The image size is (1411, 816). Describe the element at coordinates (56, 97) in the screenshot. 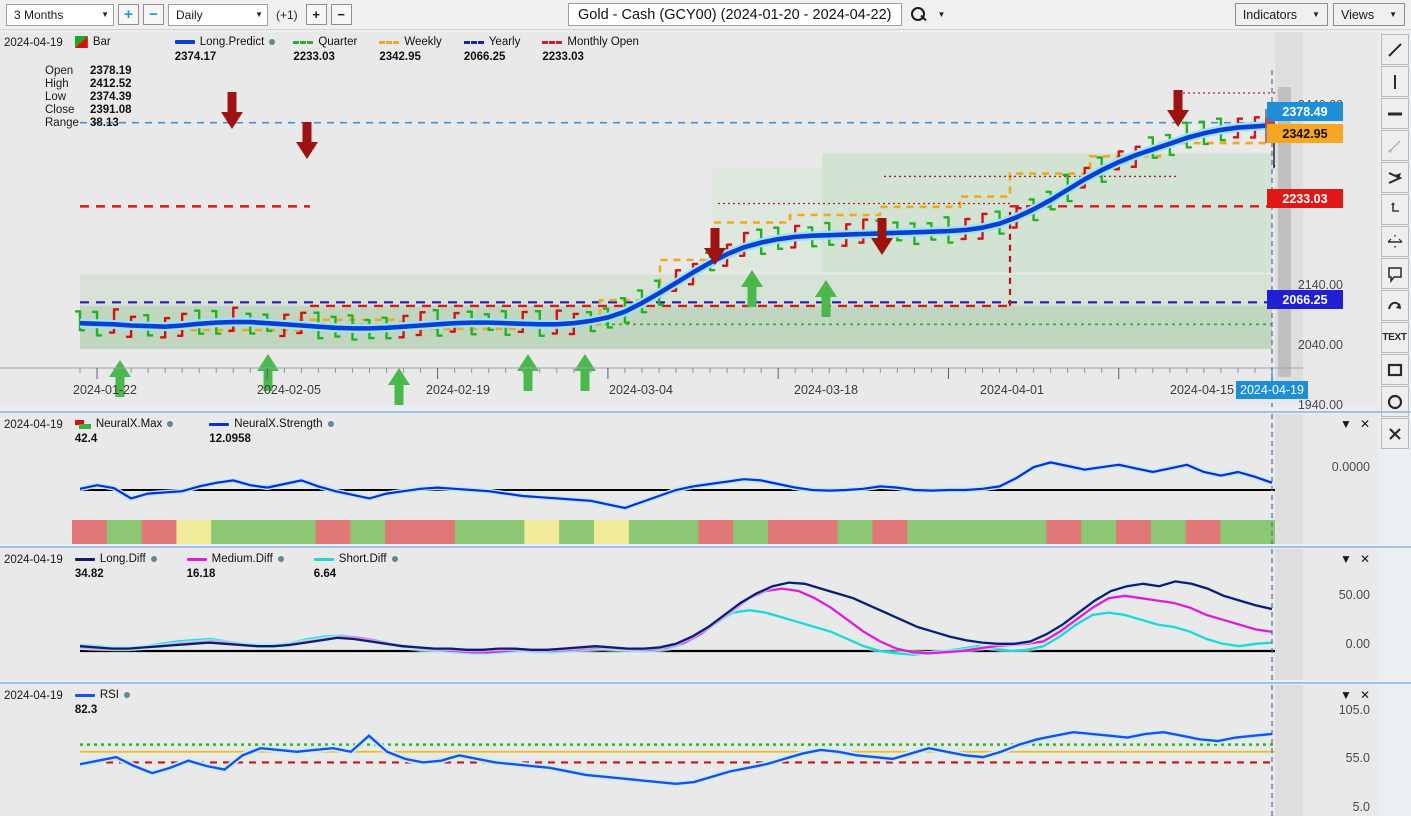

I see `ohlc-low-label: Low` at that location.